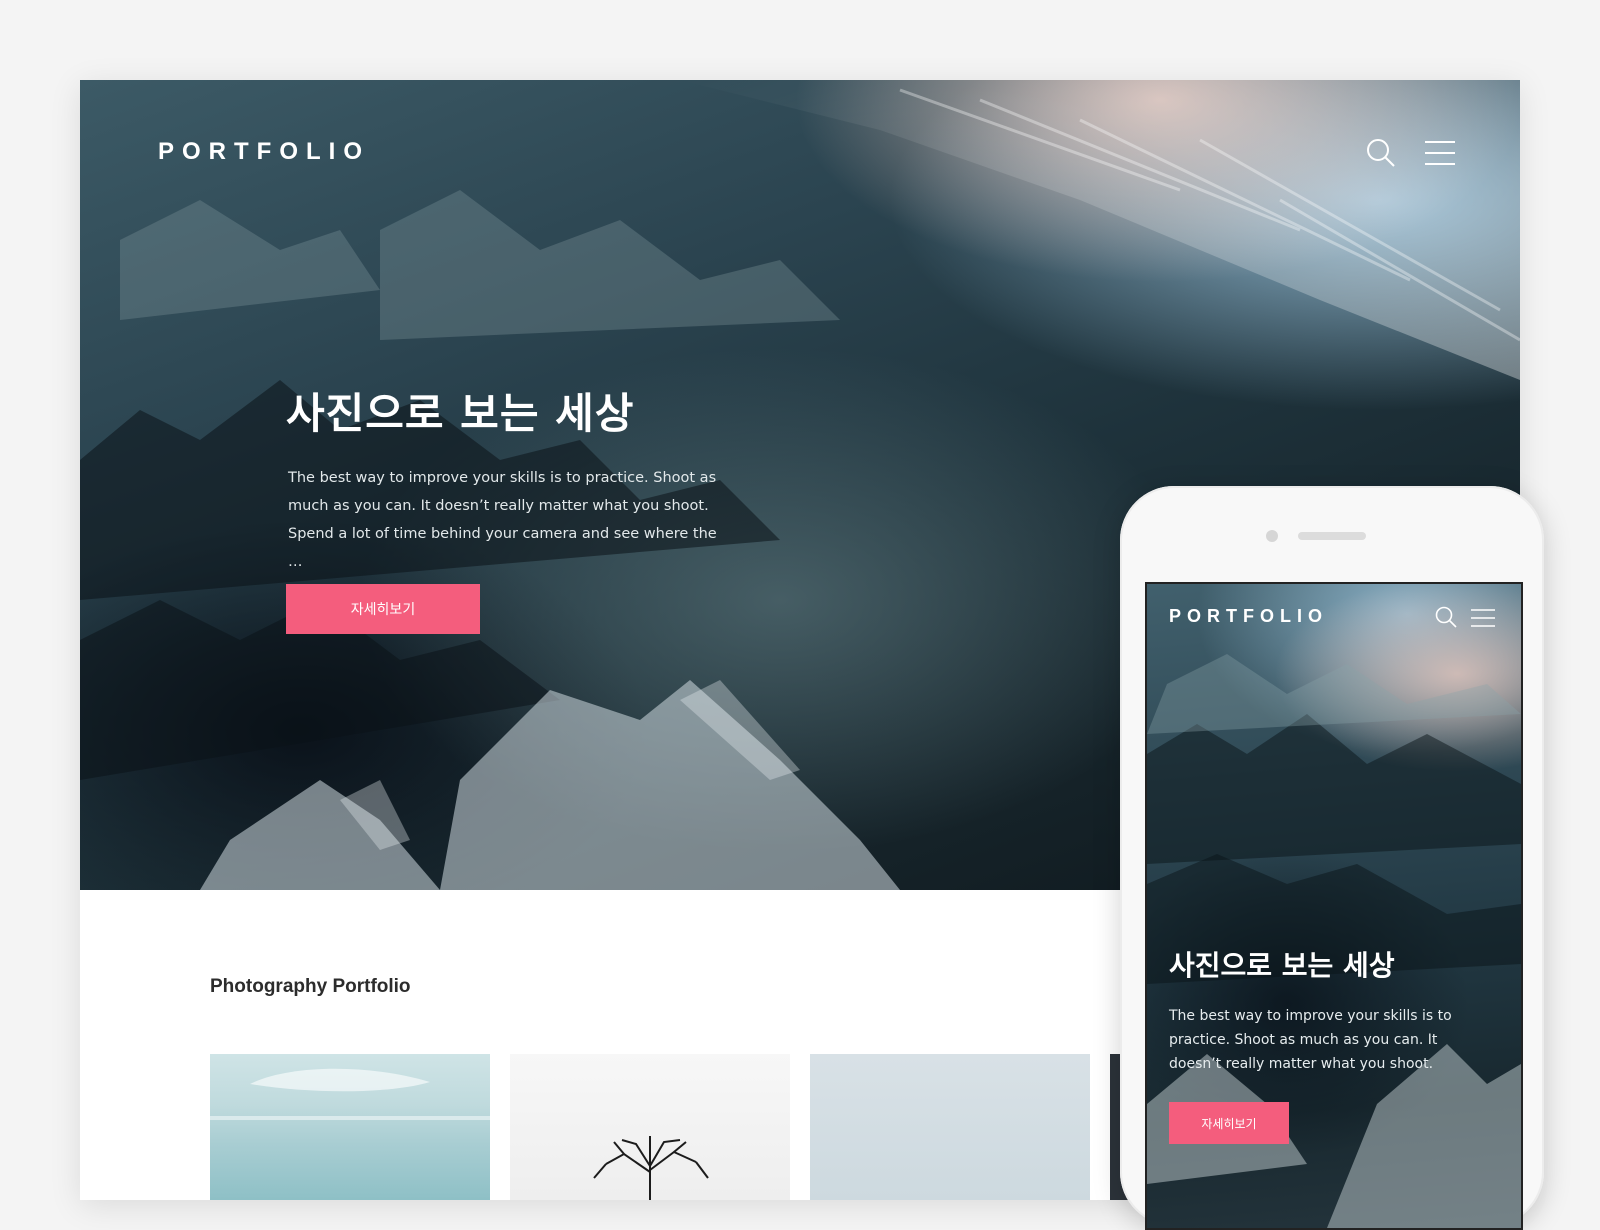 The width and height of the screenshot is (1600, 1230). What do you see at coordinates (1272, 536) in the screenshot?
I see `phone-camera` at bounding box center [1272, 536].